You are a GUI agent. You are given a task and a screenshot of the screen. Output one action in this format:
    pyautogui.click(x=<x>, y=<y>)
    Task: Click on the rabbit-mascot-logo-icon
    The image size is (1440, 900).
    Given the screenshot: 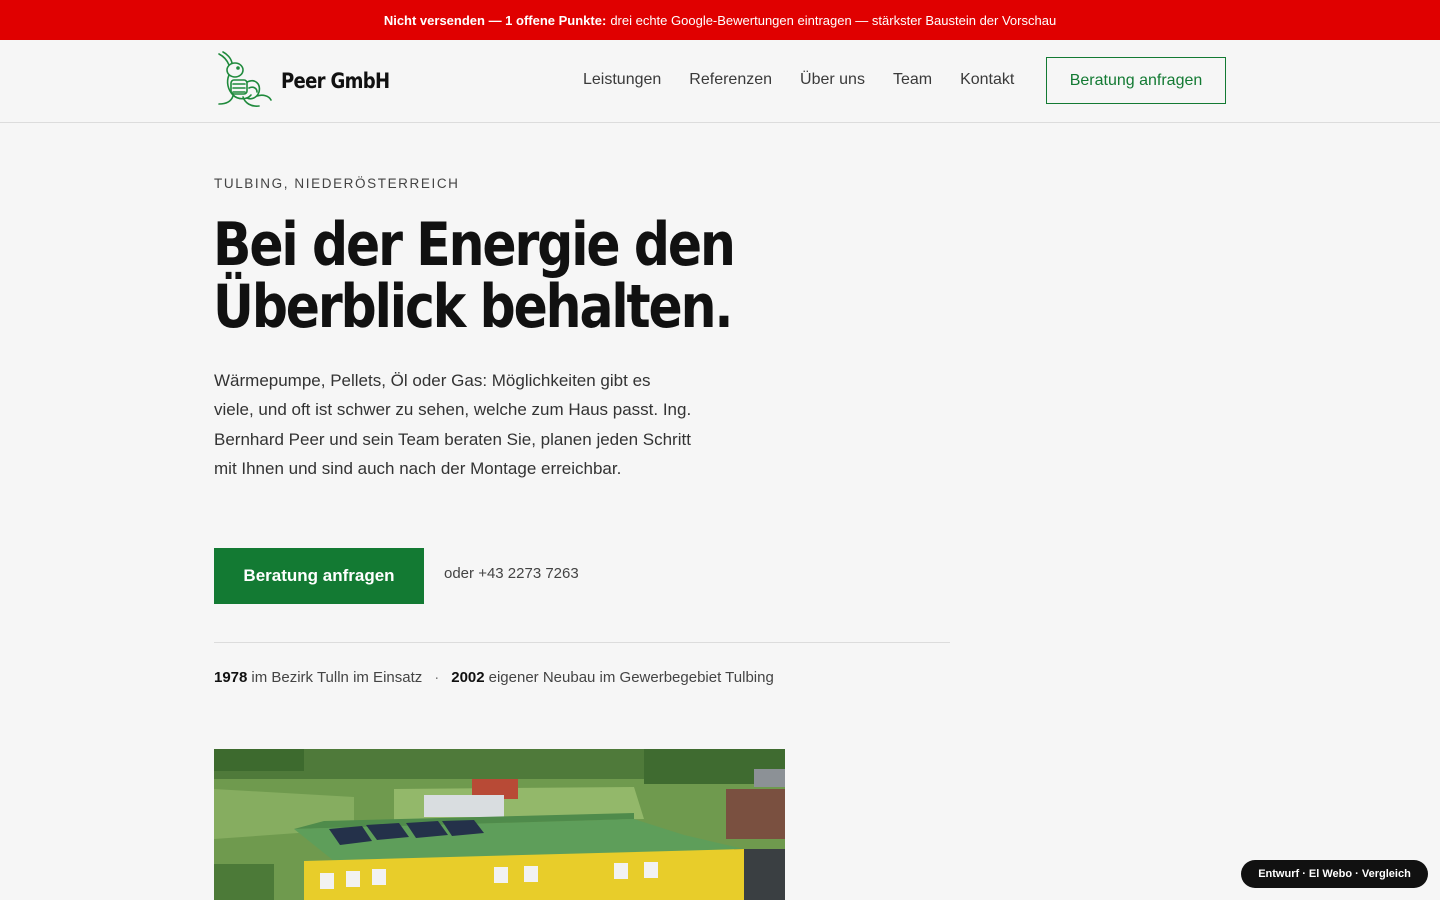 What is the action you would take?
    pyautogui.click(x=245, y=79)
    